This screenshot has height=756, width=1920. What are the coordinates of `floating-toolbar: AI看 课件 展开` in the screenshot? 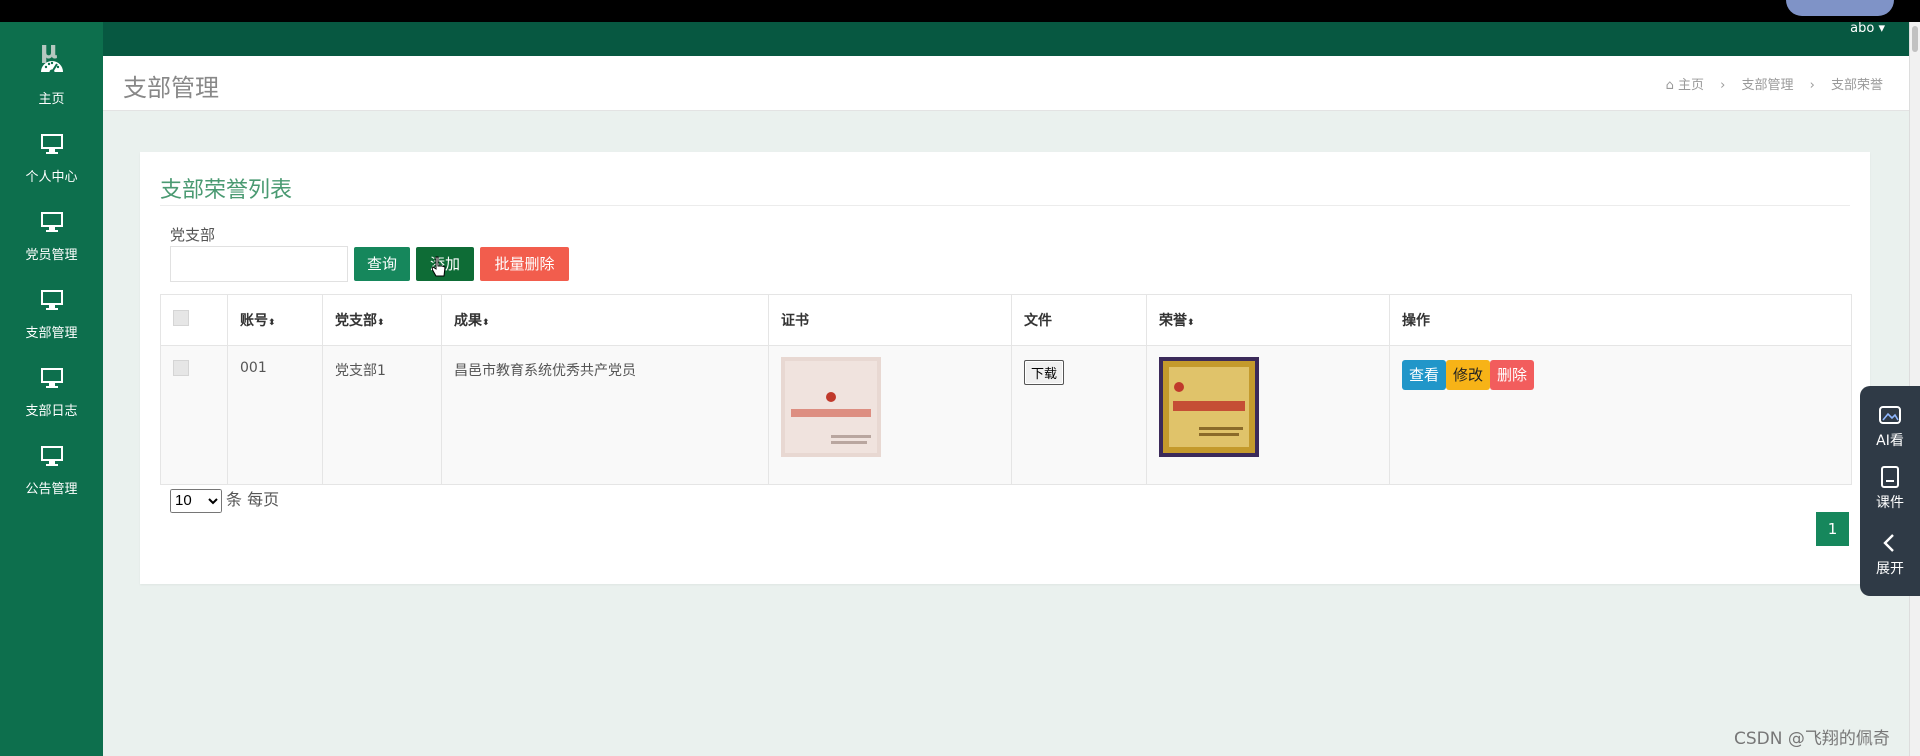 It's located at (1890, 491).